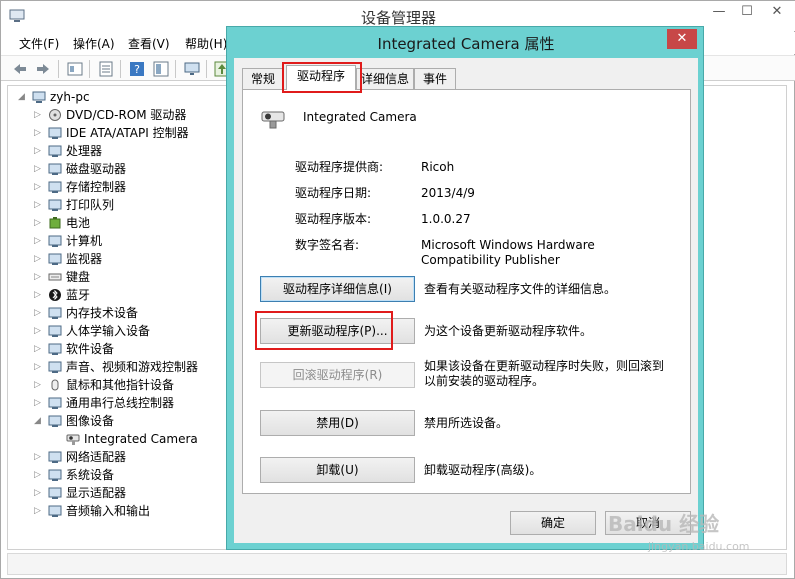 This screenshot has width=795, height=579. What do you see at coordinates (134, 349) in the screenshot?
I see `tree-item: ▷ 软件设备` at bounding box center [134, 349].